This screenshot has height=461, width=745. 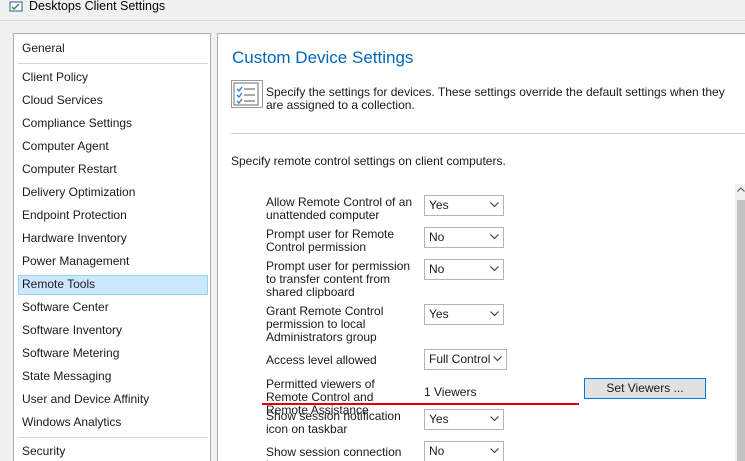 I want to click on allow-remote-control-select: Yes, so click(x=464, y=205).